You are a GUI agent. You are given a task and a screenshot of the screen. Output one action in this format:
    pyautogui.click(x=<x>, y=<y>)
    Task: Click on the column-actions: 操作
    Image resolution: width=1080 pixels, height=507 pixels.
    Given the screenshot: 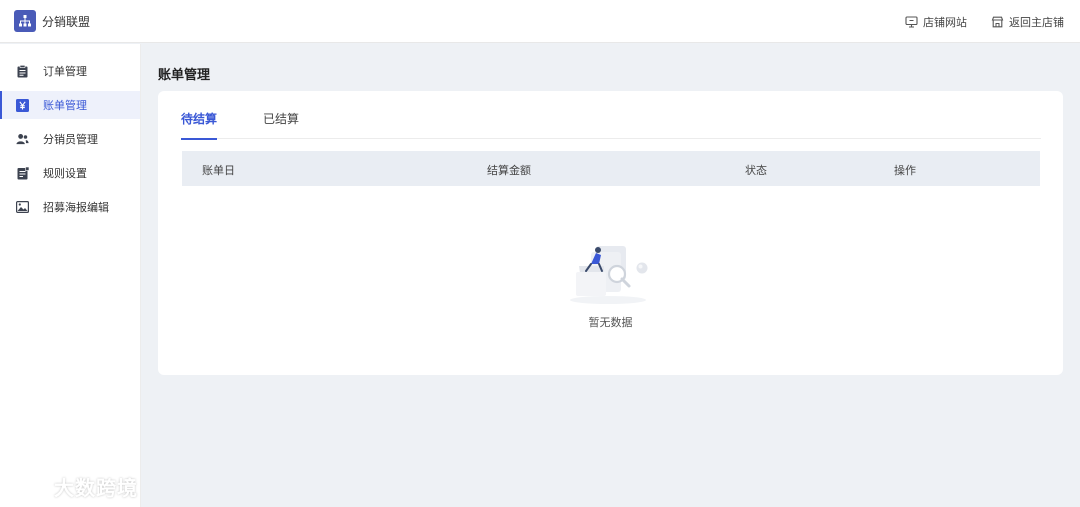 What is the action you would take?
    pyautogui.click(x=905, y=170)
    